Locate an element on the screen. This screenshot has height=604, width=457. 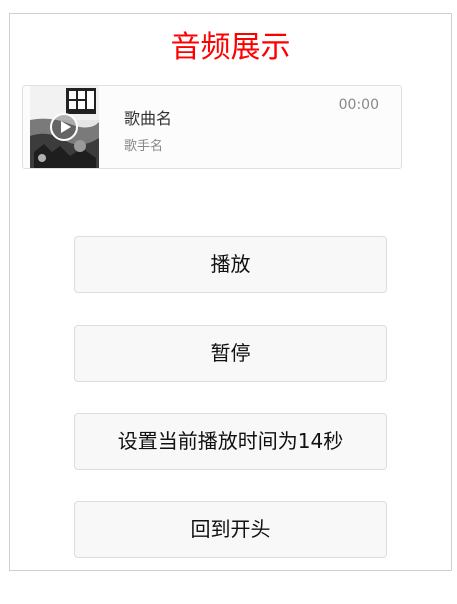
pause-button: 暂停 is located at coordinates (230, 353).